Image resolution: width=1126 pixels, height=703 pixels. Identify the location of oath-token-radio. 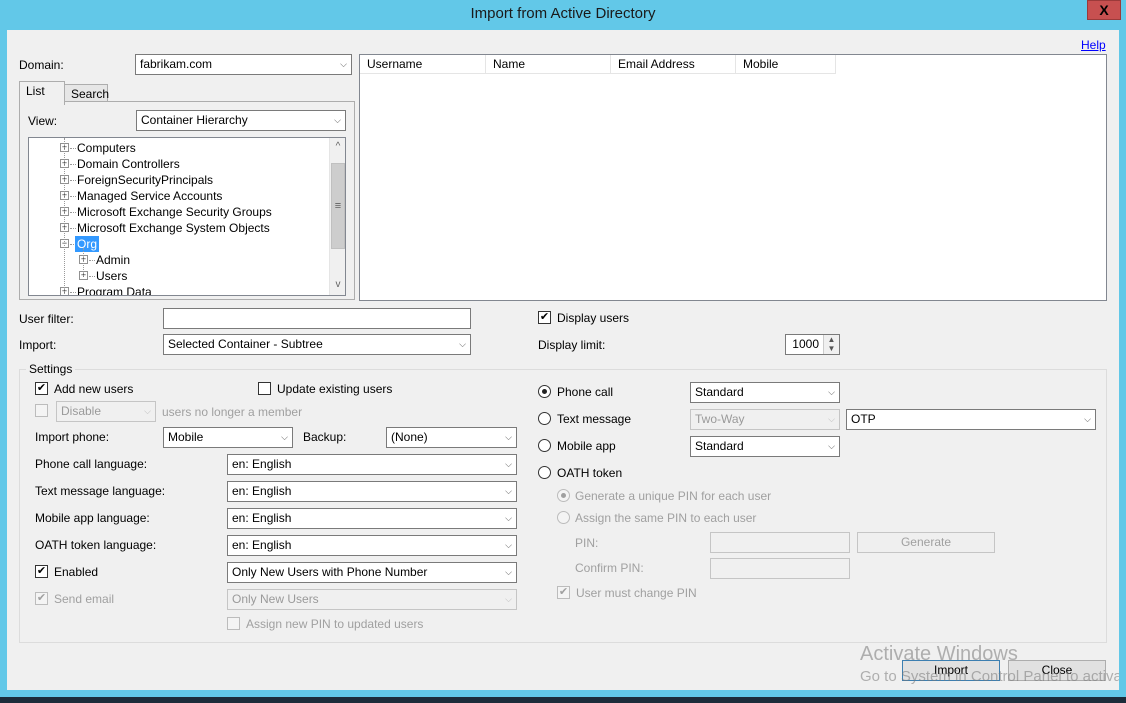
(544, 472).